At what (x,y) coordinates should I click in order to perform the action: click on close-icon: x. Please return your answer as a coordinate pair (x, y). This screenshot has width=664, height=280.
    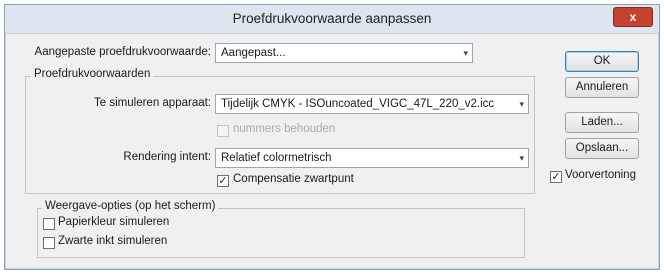
    Looking at the image, I should click on (633, 17).